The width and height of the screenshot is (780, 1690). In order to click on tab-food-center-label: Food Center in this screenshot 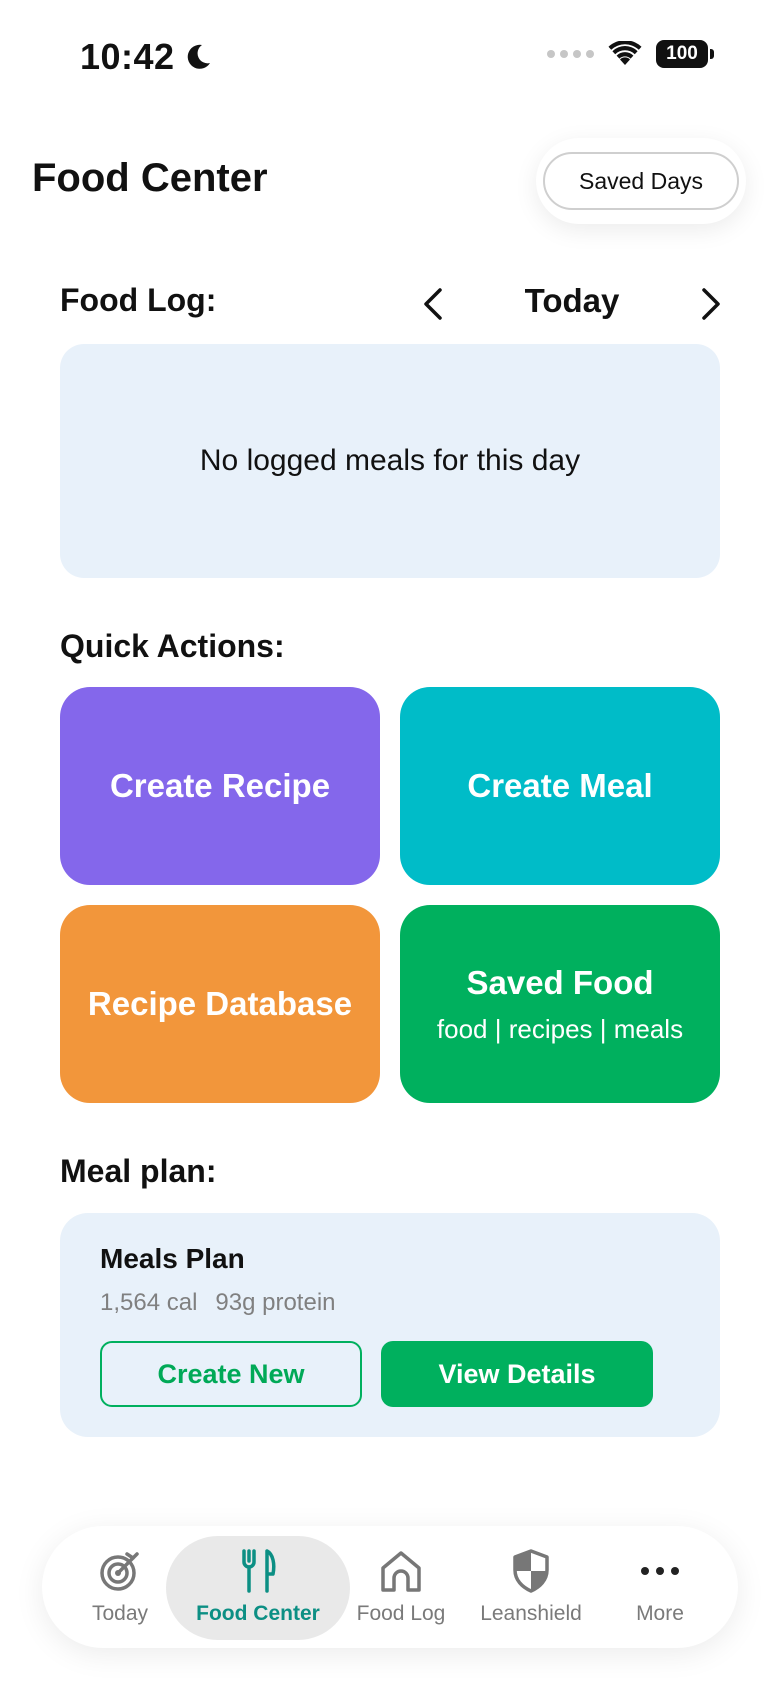, I will do `click(258, 1613)`.